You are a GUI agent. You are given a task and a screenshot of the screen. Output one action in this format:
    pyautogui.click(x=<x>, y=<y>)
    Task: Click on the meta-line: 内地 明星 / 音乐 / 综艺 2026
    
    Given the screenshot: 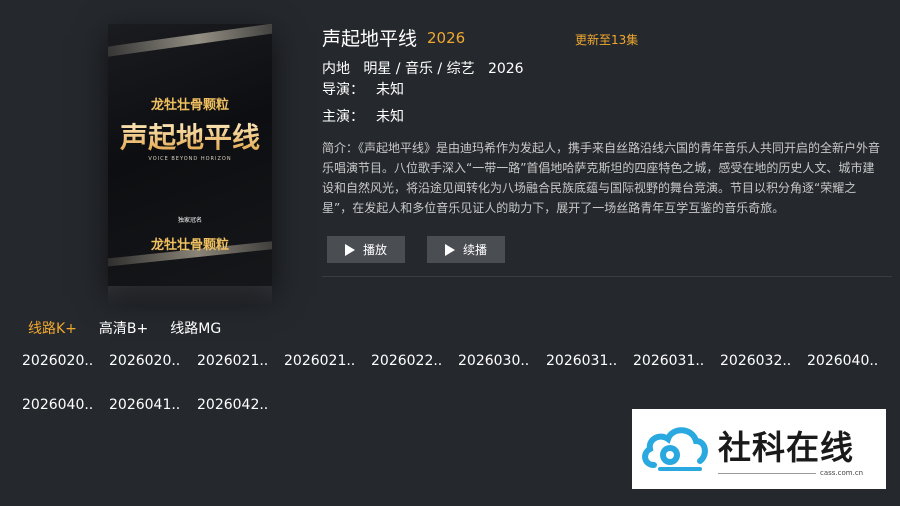 What is the action you would take?
    pyautogui.click(x=423, y=68)
    